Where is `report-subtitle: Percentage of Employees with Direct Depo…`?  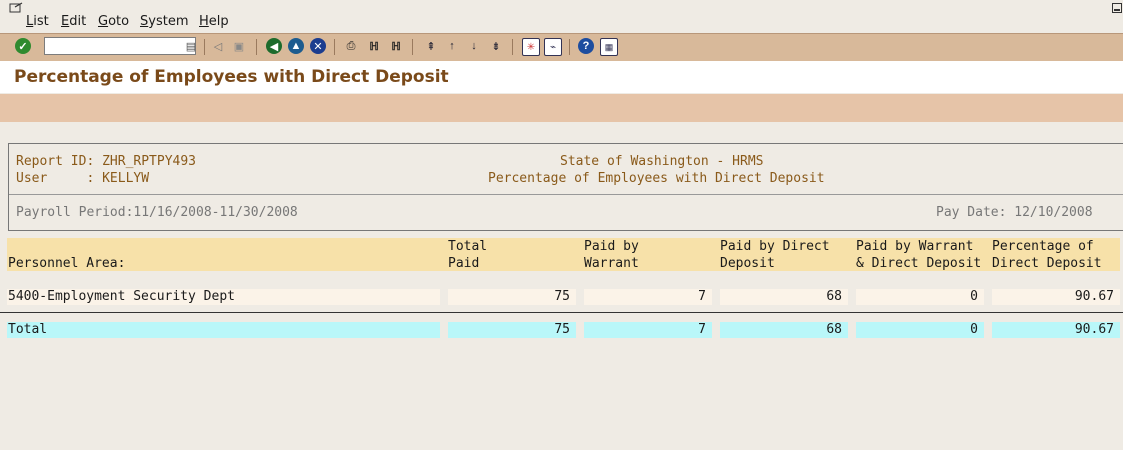 report-subtitle: Percentage of Employees with Direct Depo… is located at coordinates (656, 178).